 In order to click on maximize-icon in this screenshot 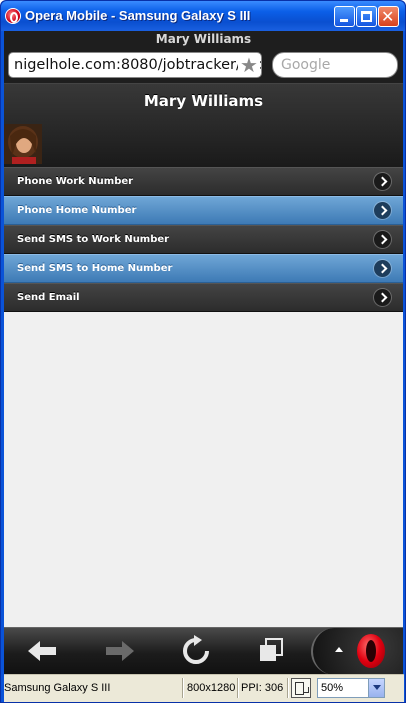, I will do `click(366, 16)`.